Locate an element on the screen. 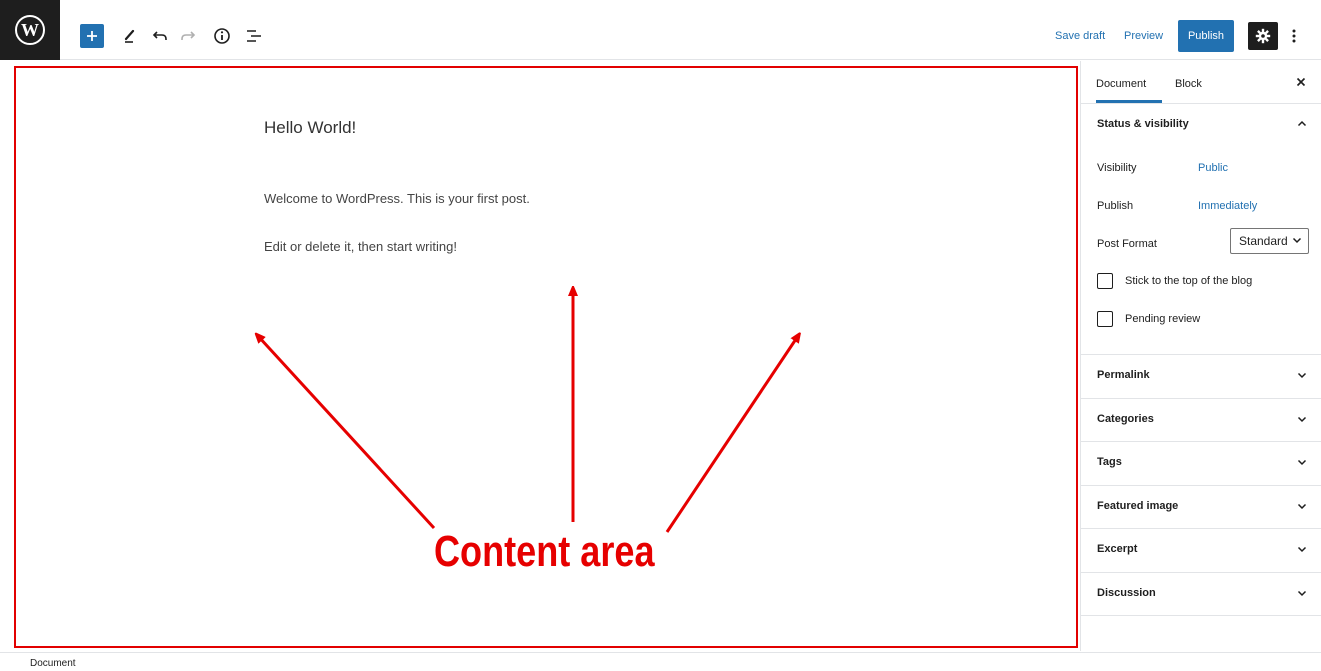  sidebar-tabs: Document Block is located at coordinates (1201, 82).